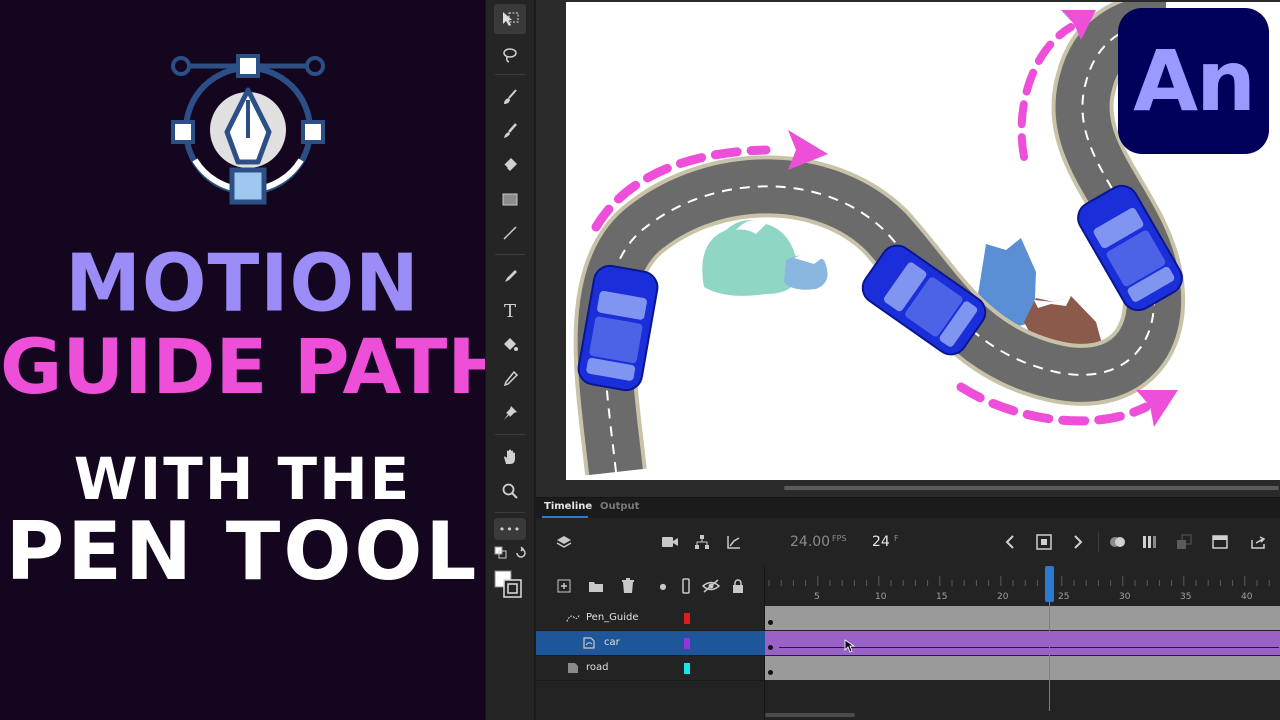 This screenshot has width=1280, height=720. What do you see at coordinates (896, 538) in the screenshot?
I see `frame-unit: F` at bounding box center [896, 538].